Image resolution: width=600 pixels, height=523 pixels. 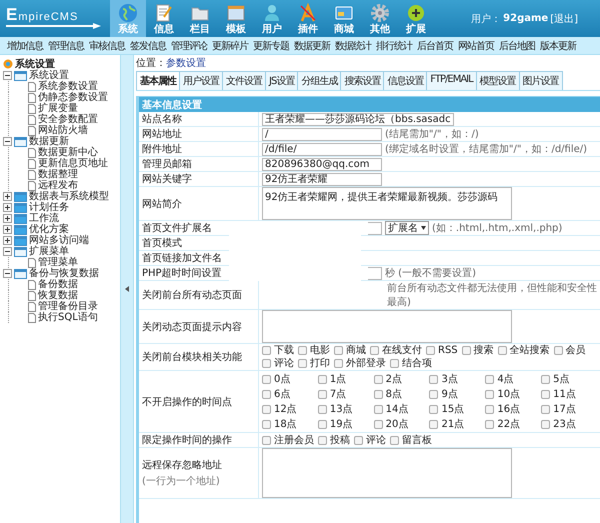 I want to click on tree-folder: 数据表与系统模型, so click(x=69, y=196).